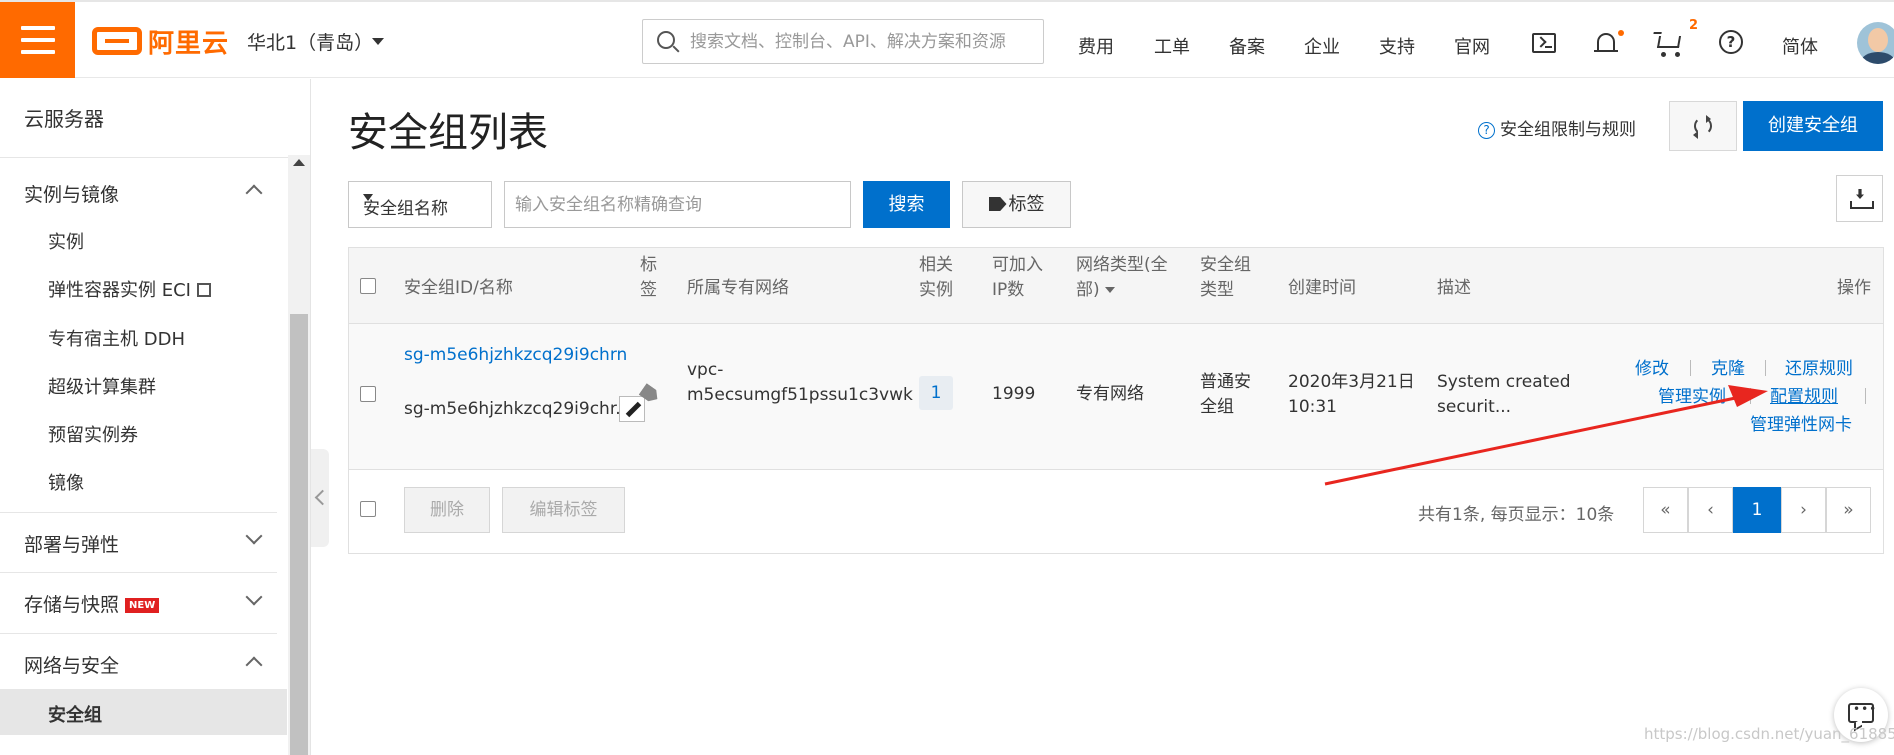 This screenshot has width=1894, height=755. I want to click on logo: 阿里云, so click(160, 41).